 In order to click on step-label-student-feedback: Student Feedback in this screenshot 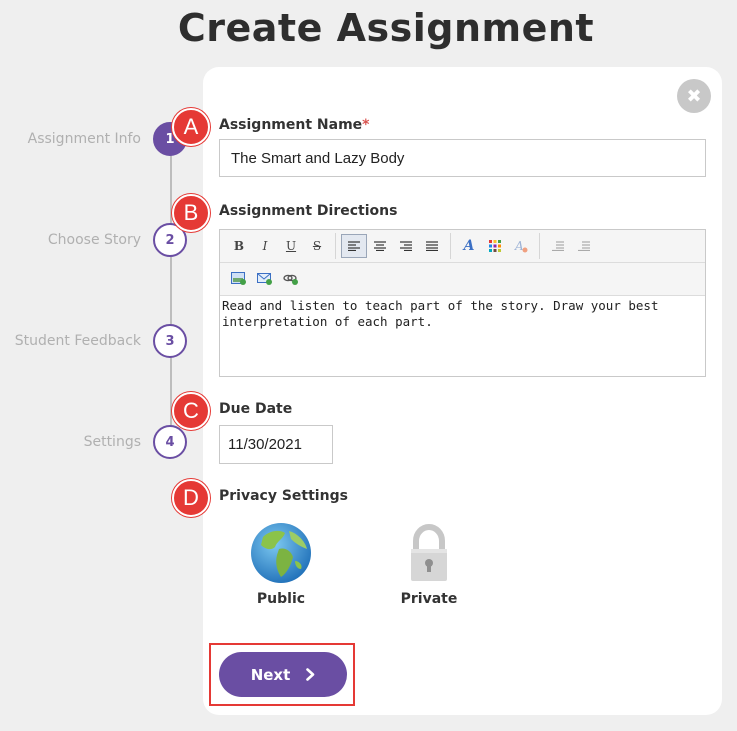, I will do `click(70, 341)`.